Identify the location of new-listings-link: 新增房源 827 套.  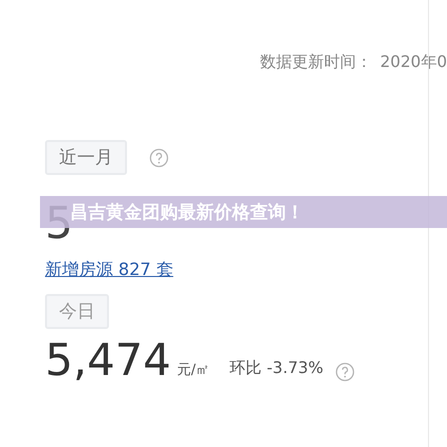
(109, 270).